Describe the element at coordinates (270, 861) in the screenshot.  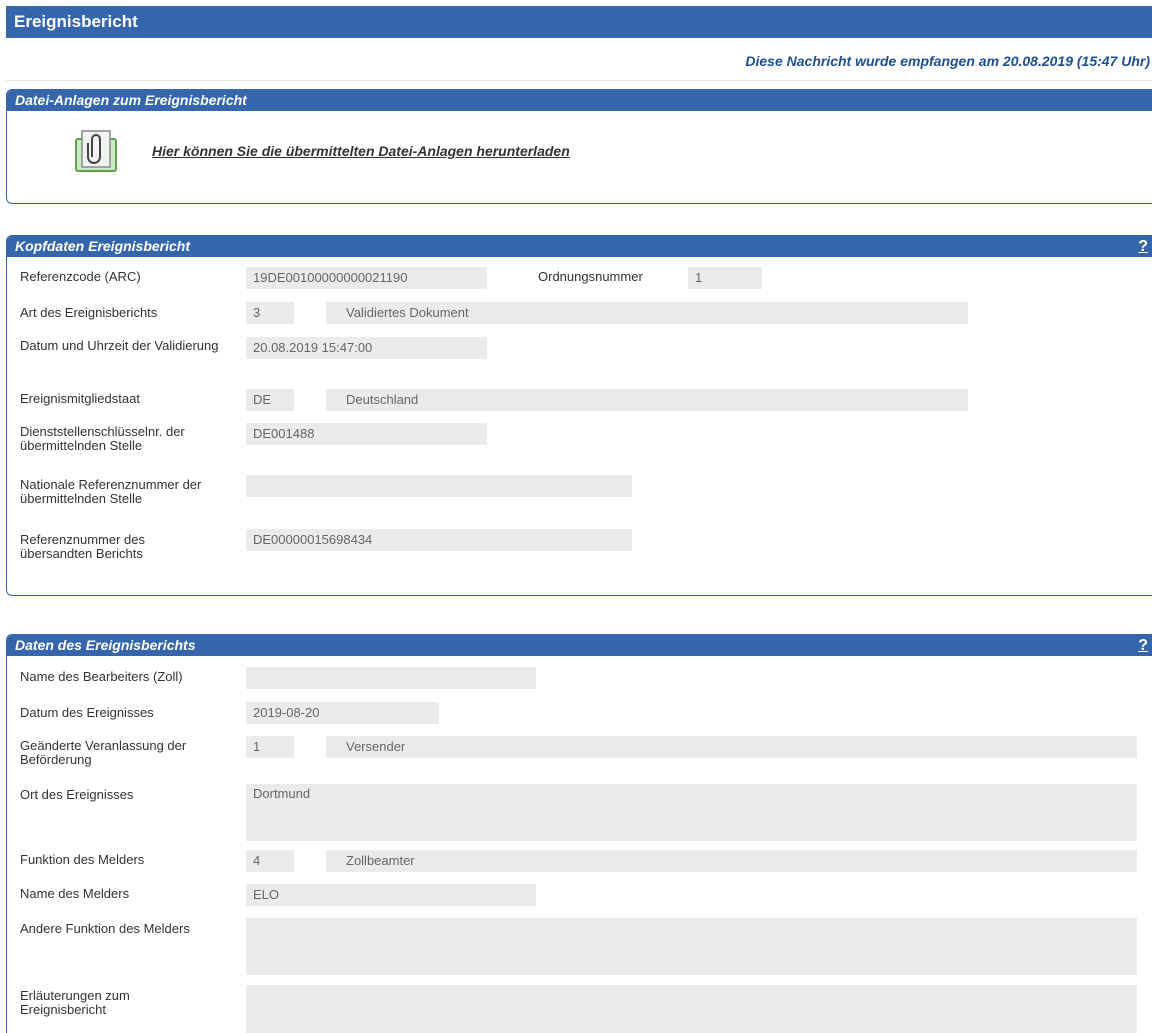
I see `funktion-code-field: 4` at that location.